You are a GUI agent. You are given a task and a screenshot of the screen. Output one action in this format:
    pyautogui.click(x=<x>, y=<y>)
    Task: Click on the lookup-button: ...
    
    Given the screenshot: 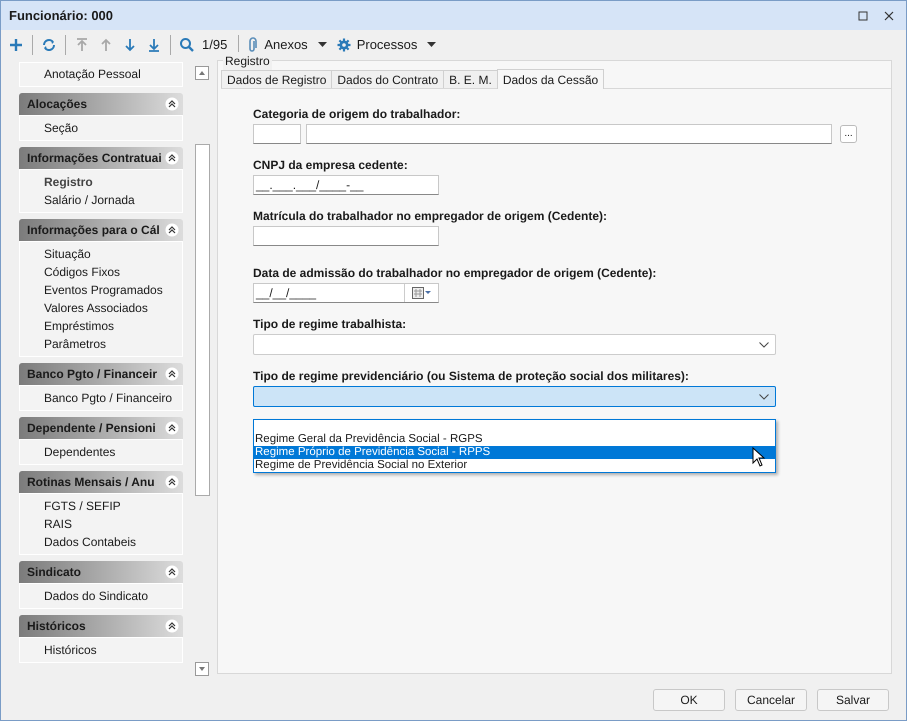 What is the action you would take?
    pyautogui.click(x=848, y=134)
    